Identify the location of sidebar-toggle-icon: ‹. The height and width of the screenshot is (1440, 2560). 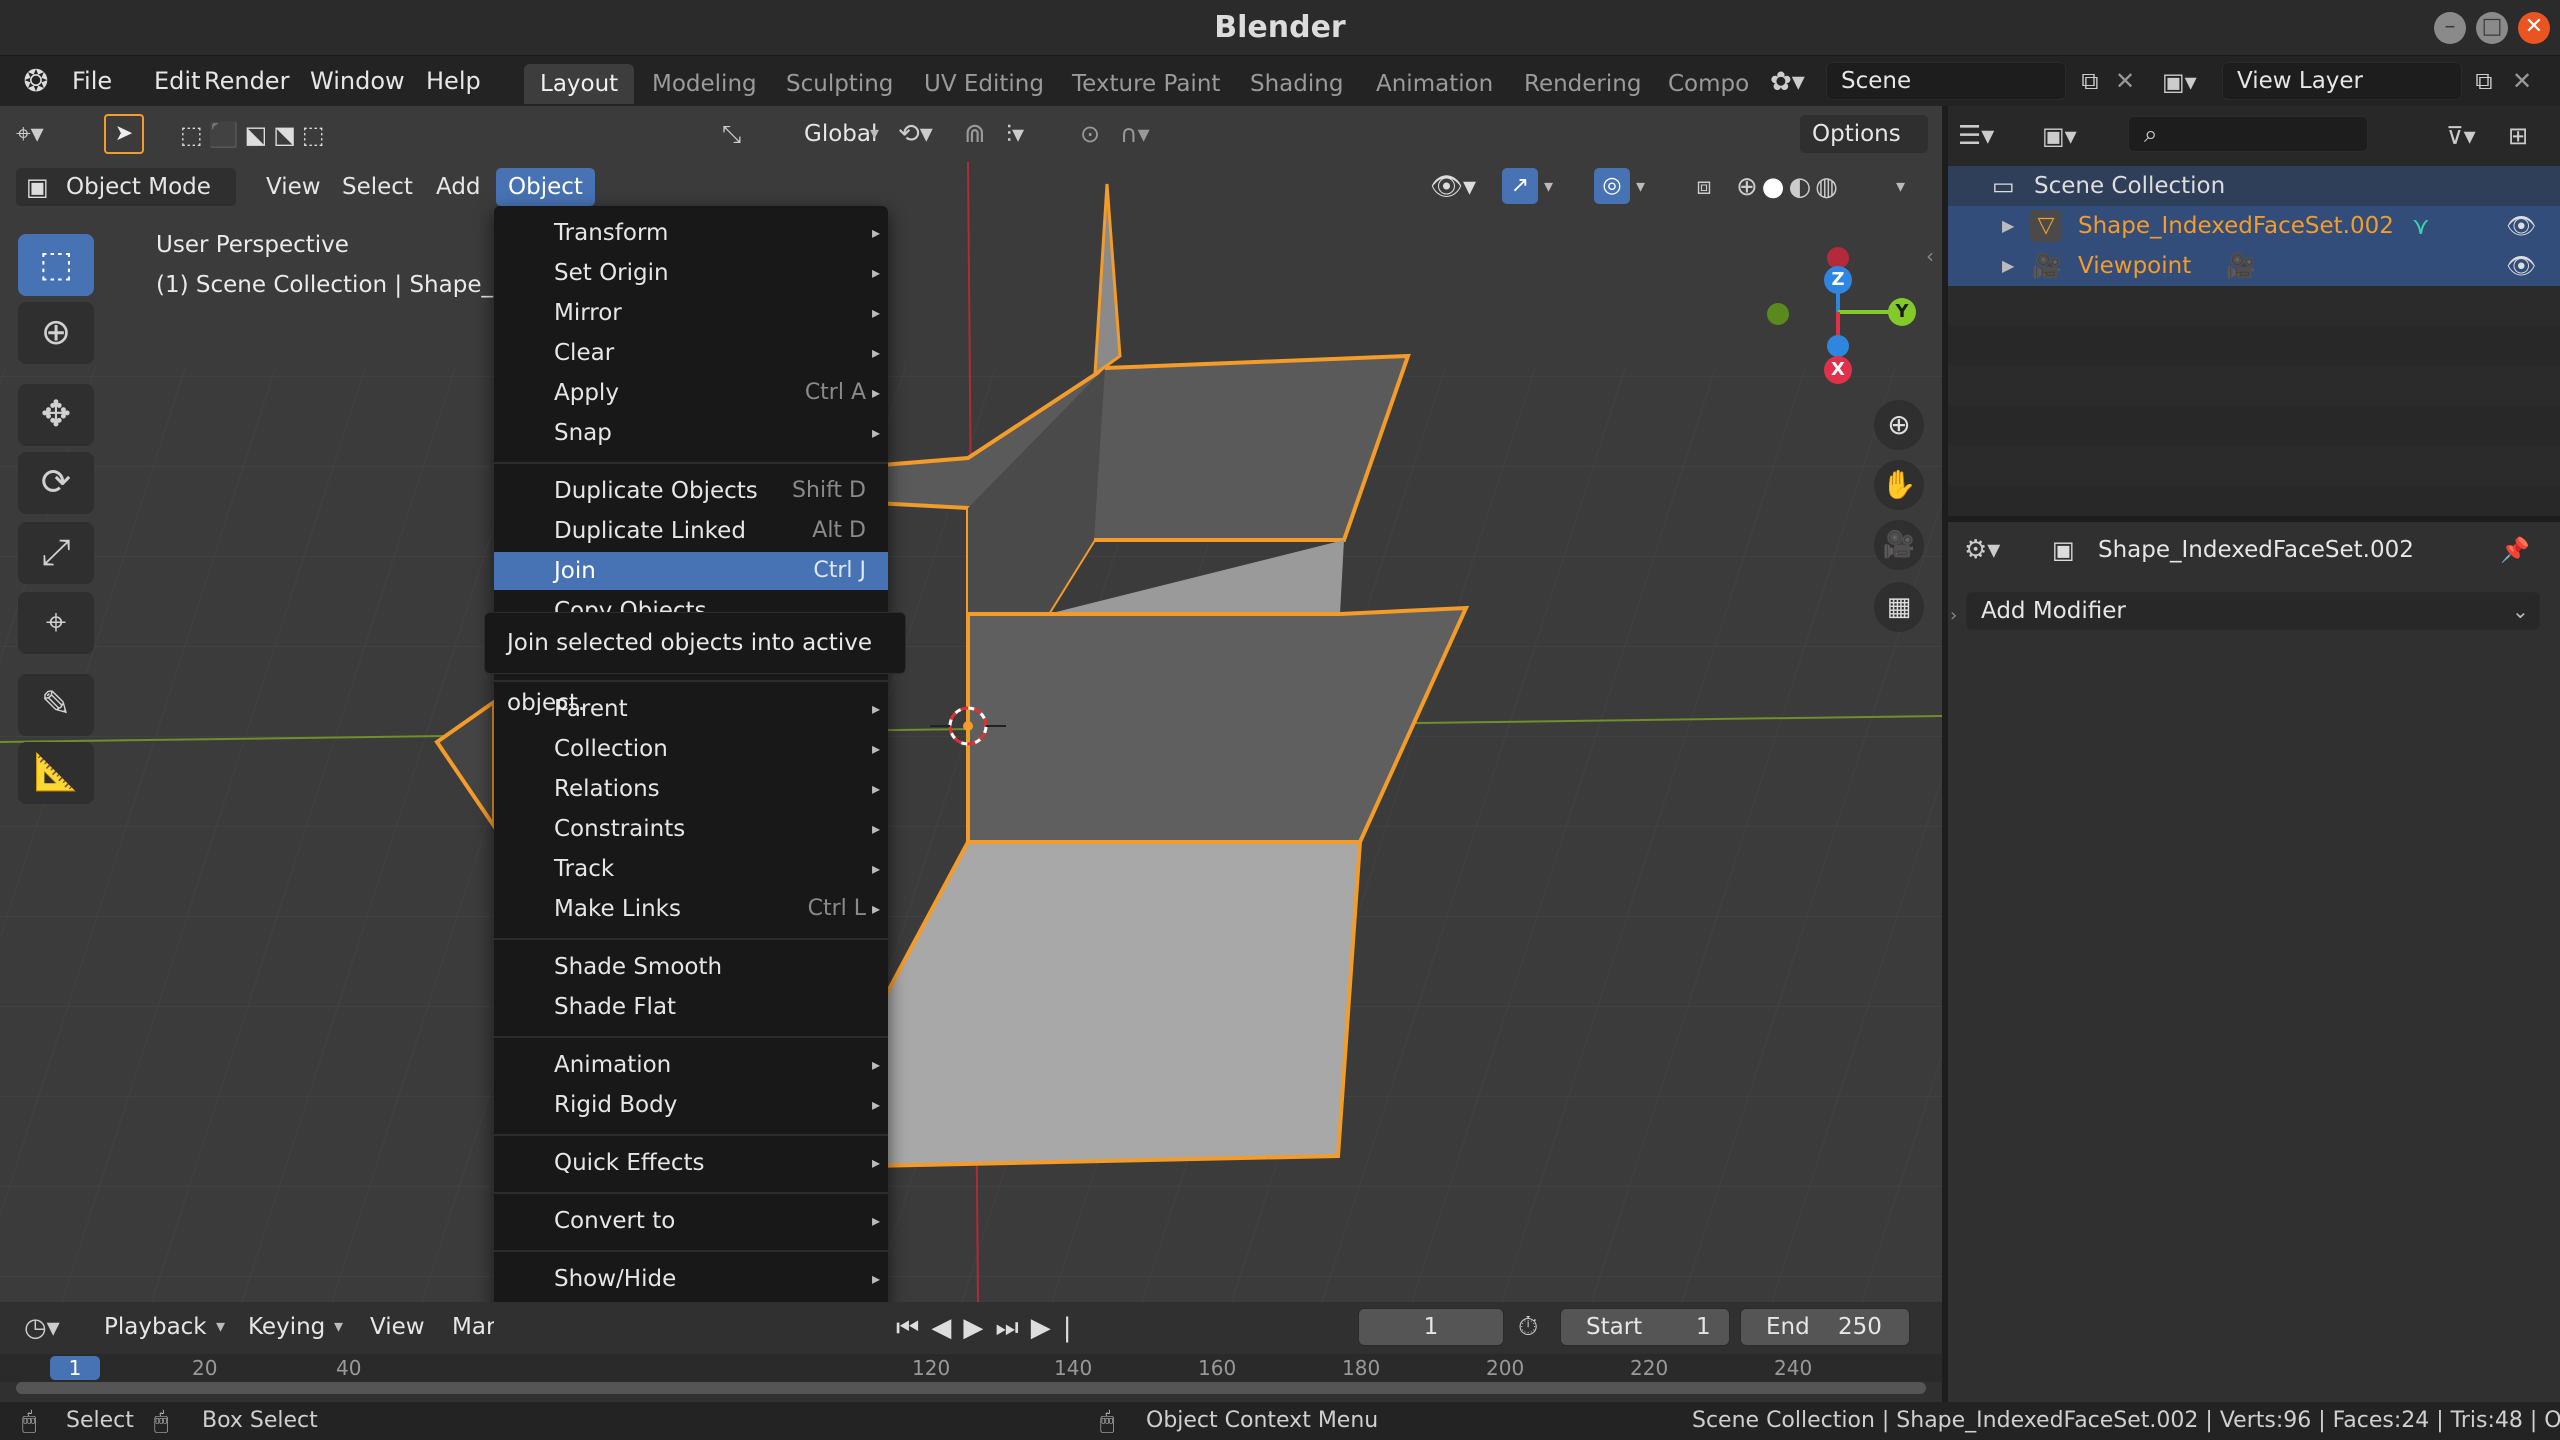
(1930, 256).